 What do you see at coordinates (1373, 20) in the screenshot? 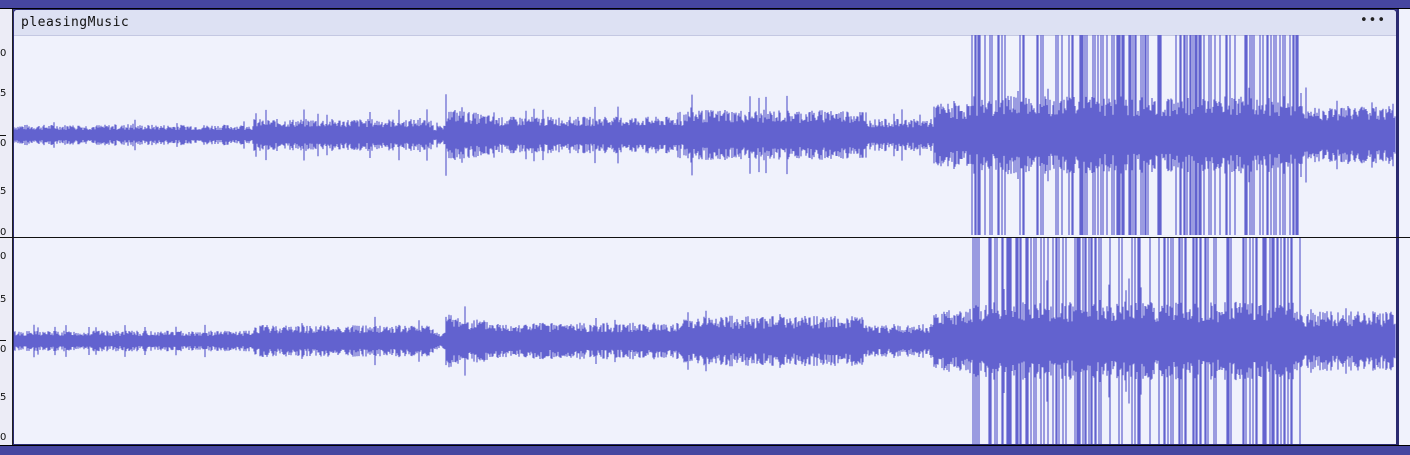
I see `clip-menu-button: •••` at bounding box center [1373, 20].